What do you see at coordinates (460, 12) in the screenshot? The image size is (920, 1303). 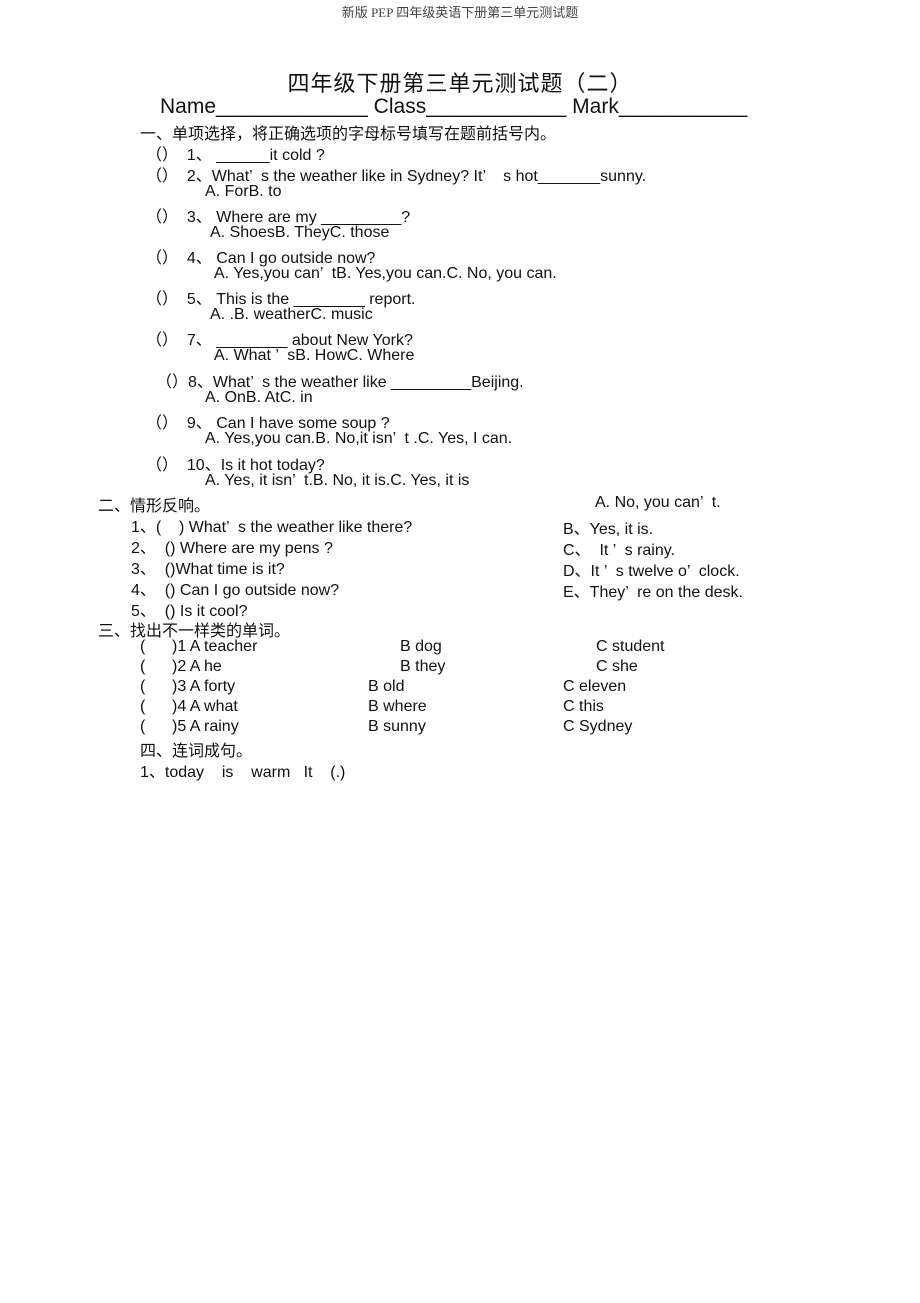 I see `page-header: 新版 PEP 四年级英语下册第三单元测试题` at bounding box center [460, 12].